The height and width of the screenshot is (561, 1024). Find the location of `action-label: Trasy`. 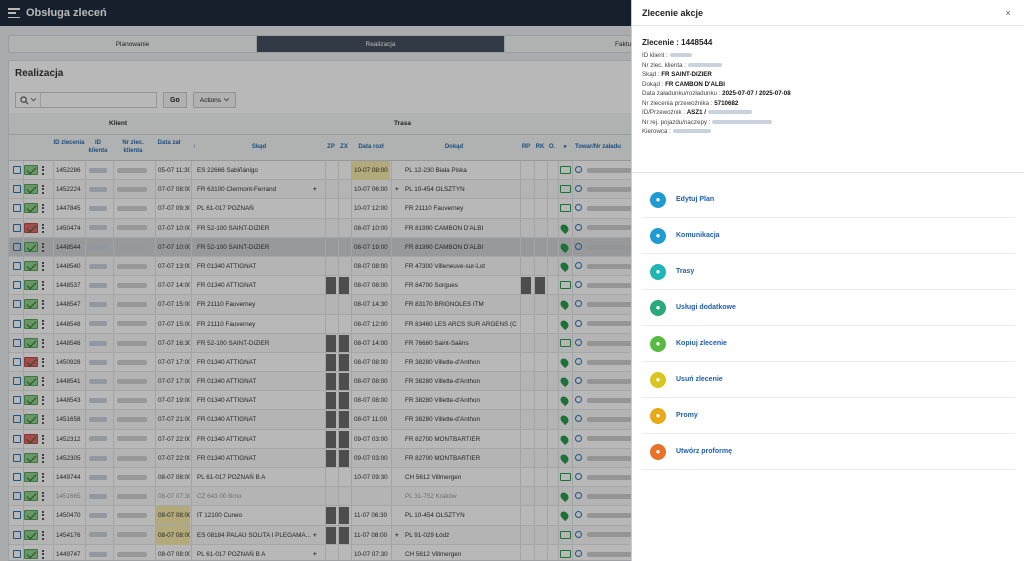

action-label: Trasy is located at coordinates (685, 271).